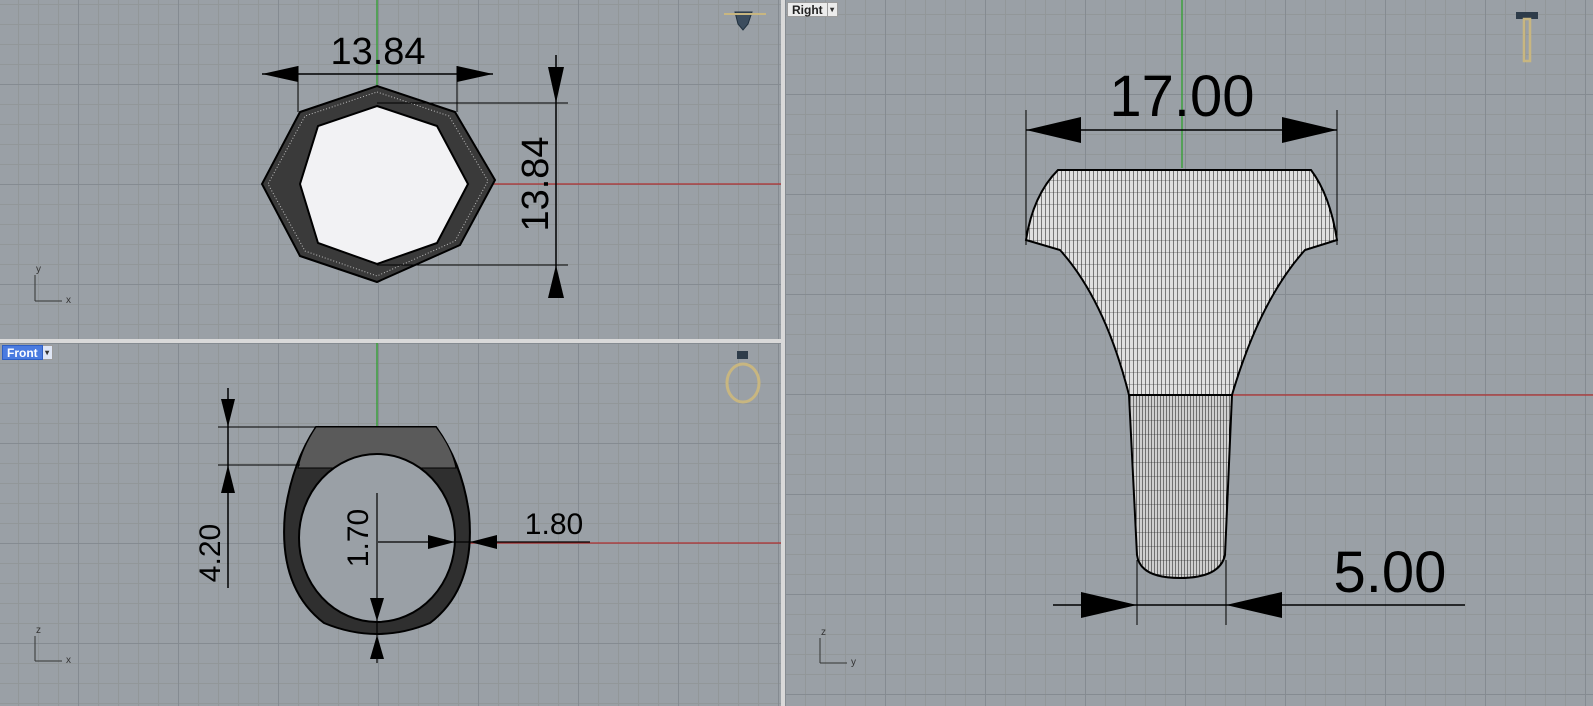 The width and height of the screenshot is (1593, 706). I want to click on axes-glyph: z x, so click(52, 645).